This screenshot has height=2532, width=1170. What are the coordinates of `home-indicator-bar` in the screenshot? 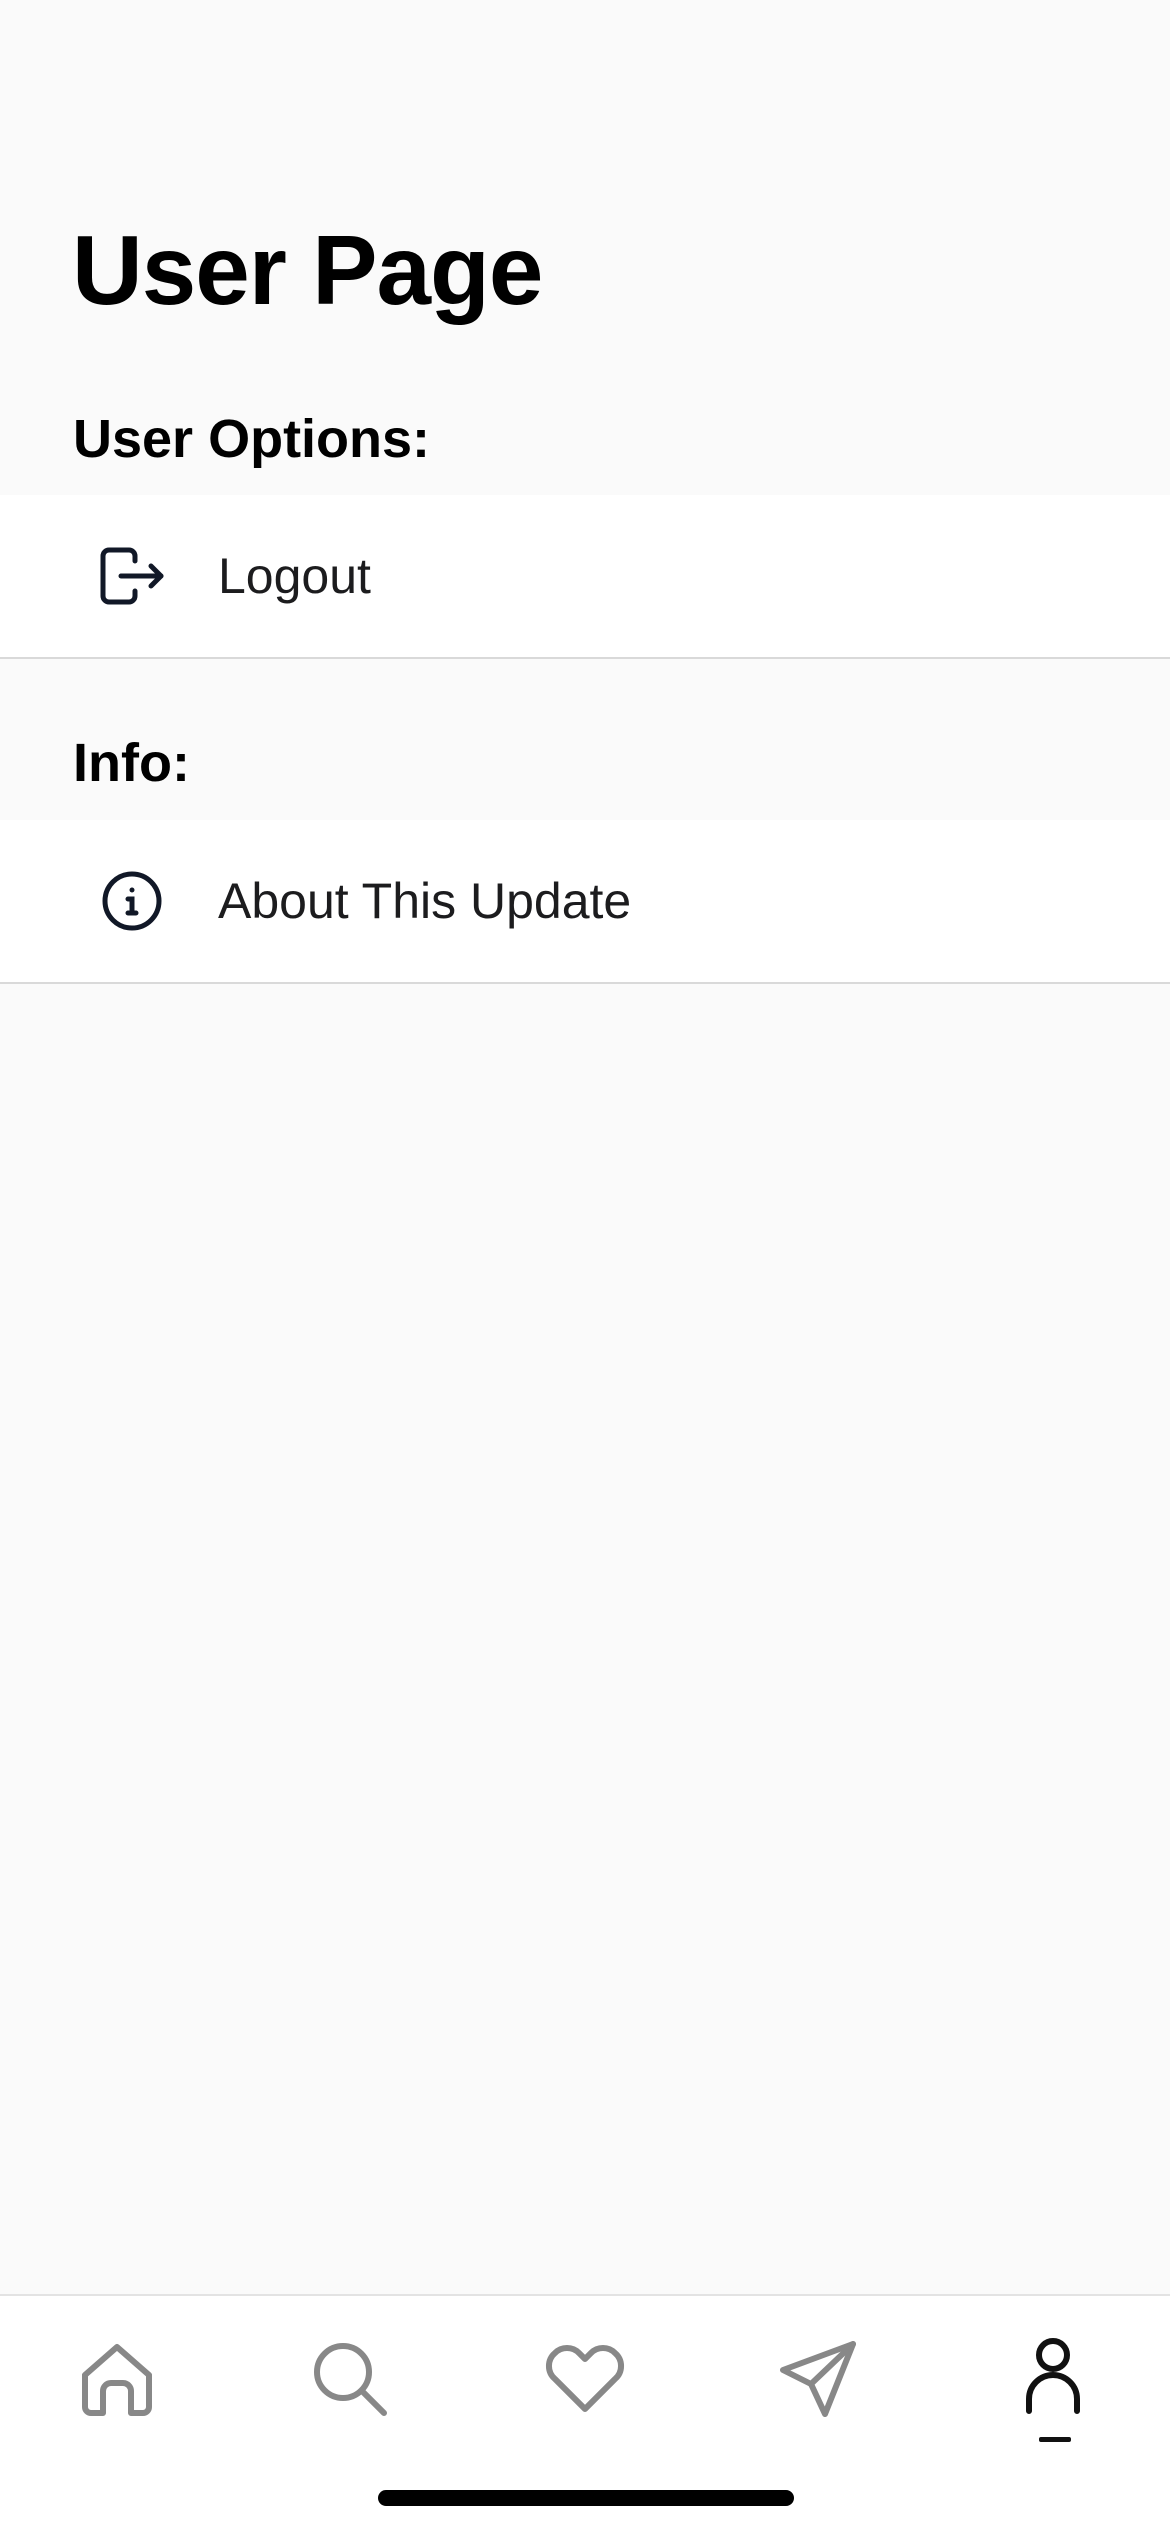 It's located at (586, 2498).